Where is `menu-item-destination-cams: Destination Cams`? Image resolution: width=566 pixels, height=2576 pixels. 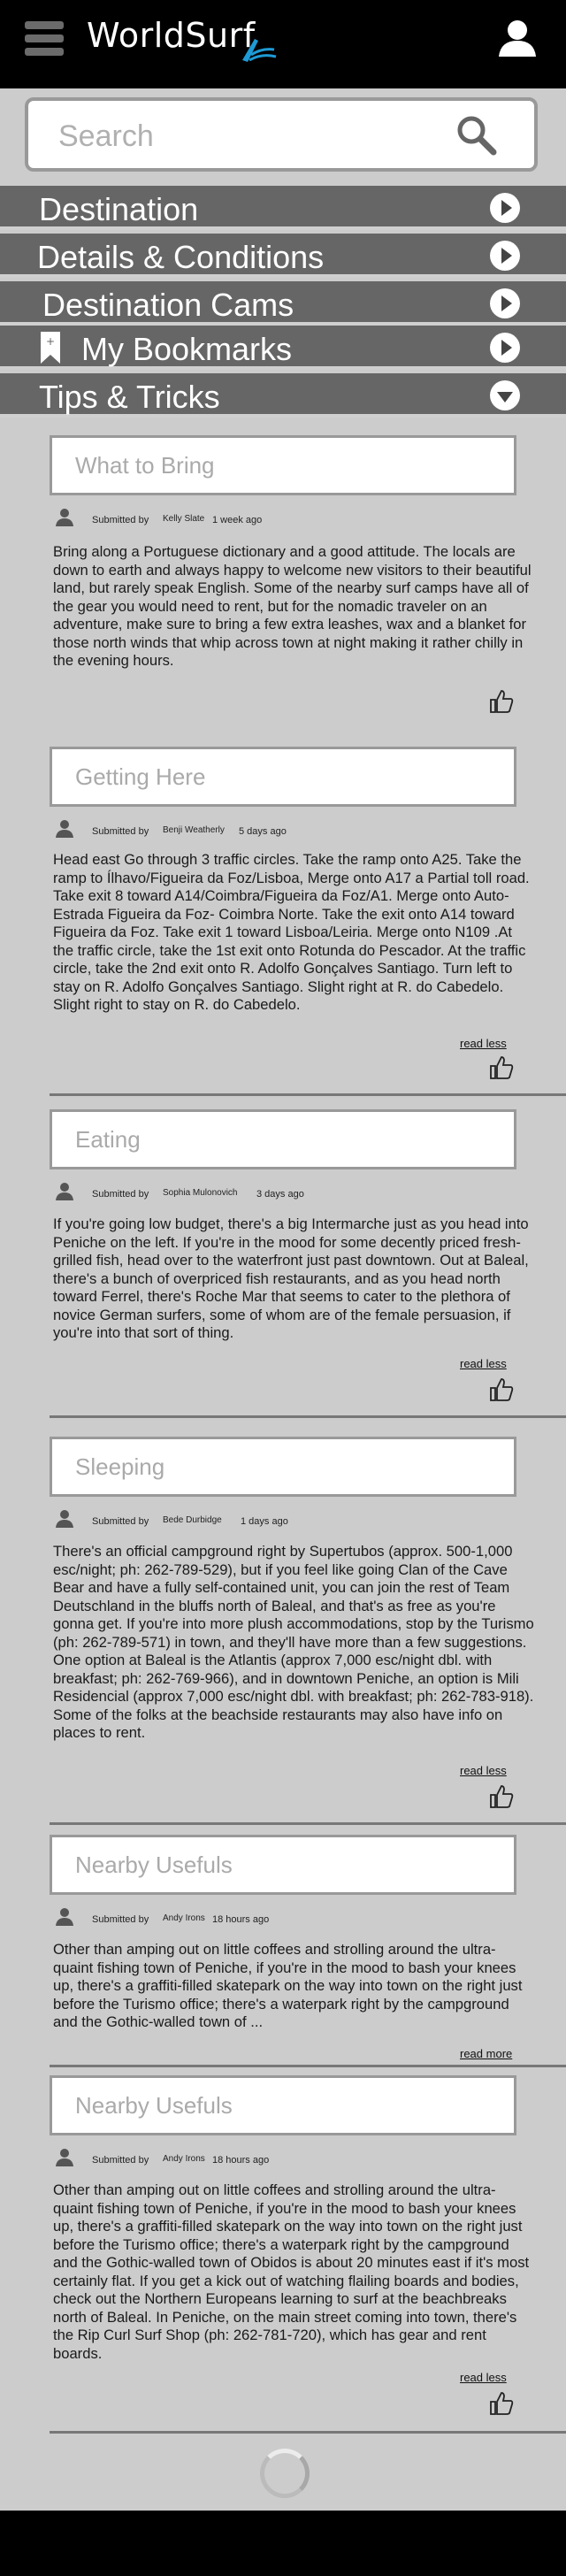
menu-item-destination-cams: Destination Cams is located at coordinates (283, 303).